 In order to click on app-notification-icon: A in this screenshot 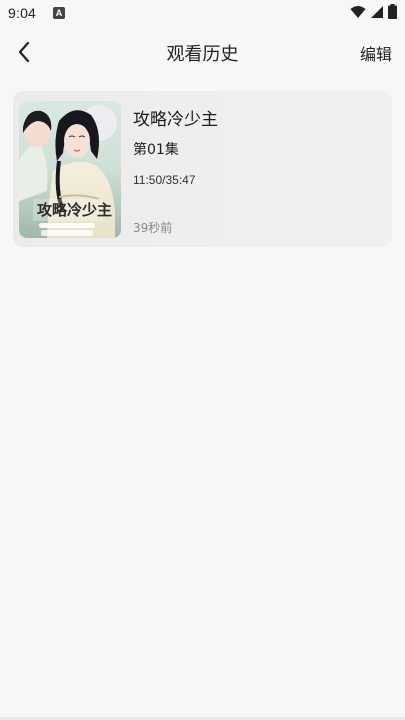, I will do `click(59, 13)`.